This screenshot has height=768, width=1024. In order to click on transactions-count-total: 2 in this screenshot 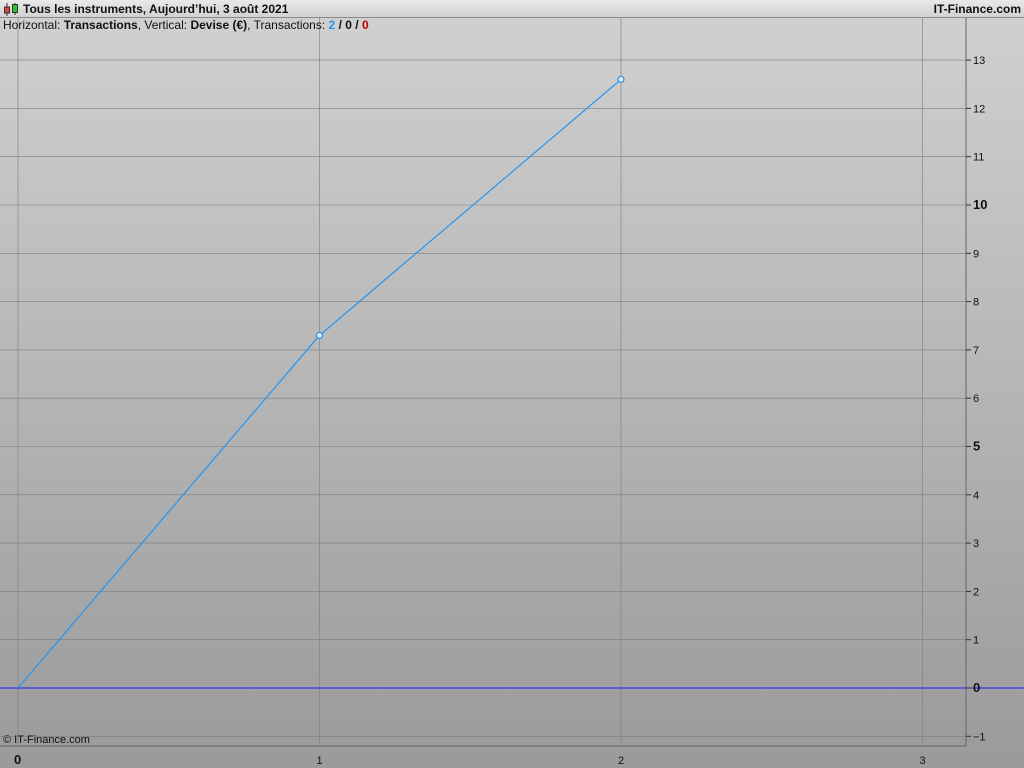, I will do `click(332, 25)`.